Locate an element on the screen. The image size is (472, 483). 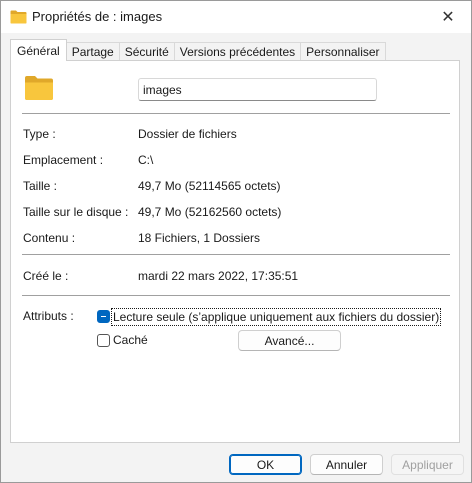
tab-general: Général is located at coordinates (38, 50).